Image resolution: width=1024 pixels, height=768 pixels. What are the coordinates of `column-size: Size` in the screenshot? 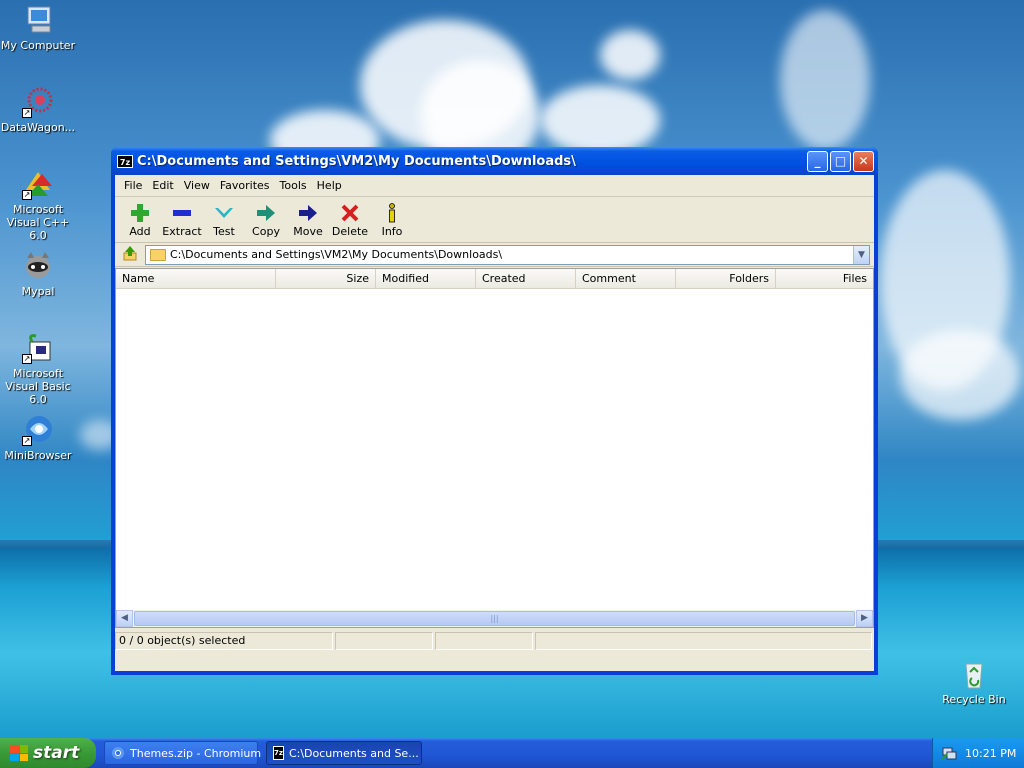 It's located at (326, 278).